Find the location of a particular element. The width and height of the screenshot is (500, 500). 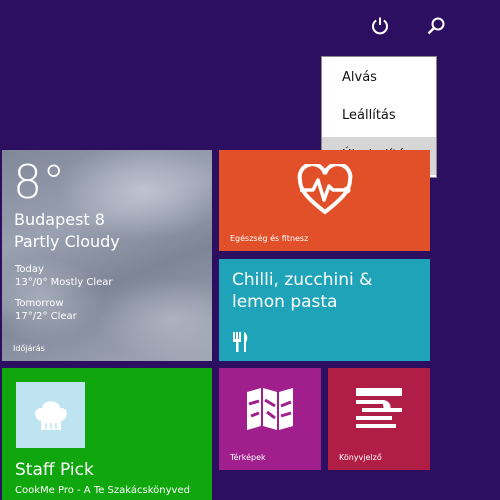

chef-hat-icon is located at coordinates (50, 415).